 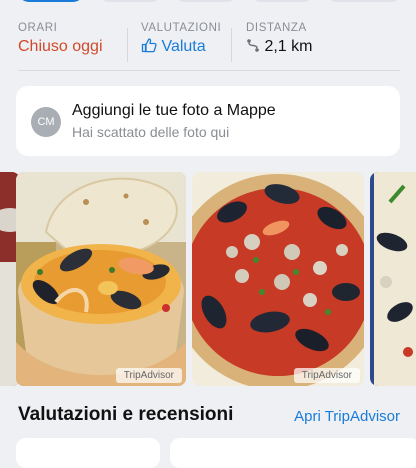 What do you see at coordinates (183, 46) in the screenshot?
I see `rate-label: Valuta` at bounding box center [183, 46].